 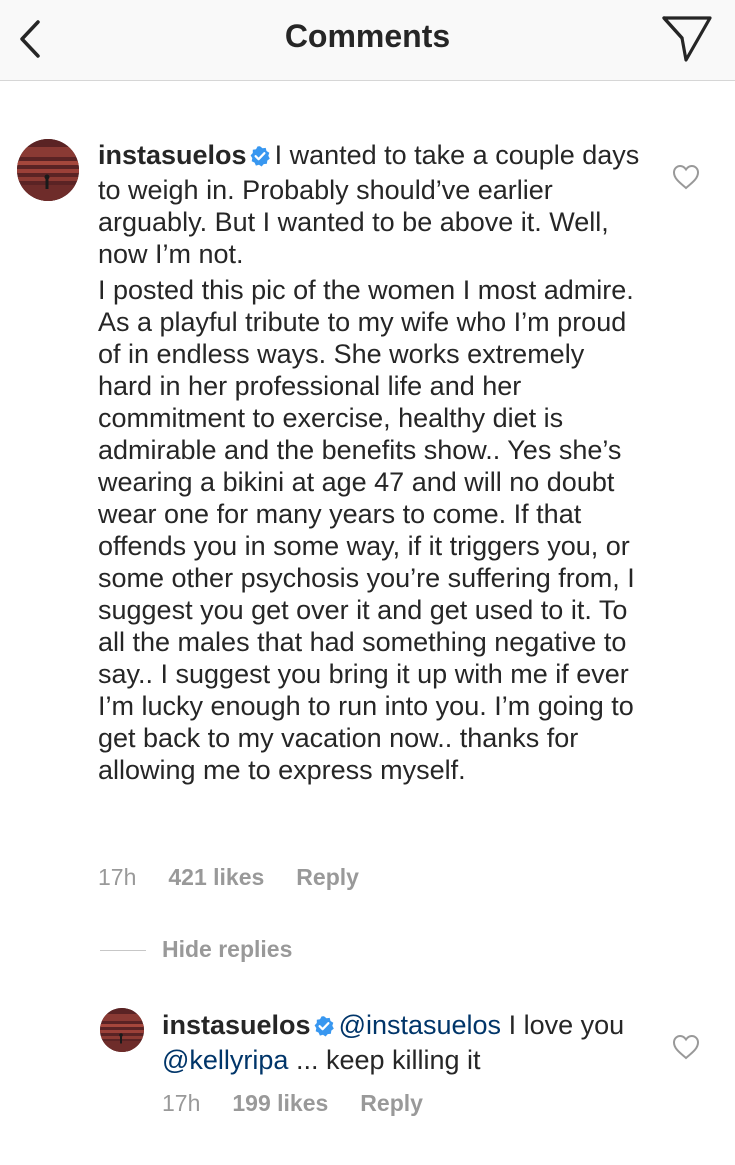 I want to click on paper-plane-icon, so click(x=687, y=39).